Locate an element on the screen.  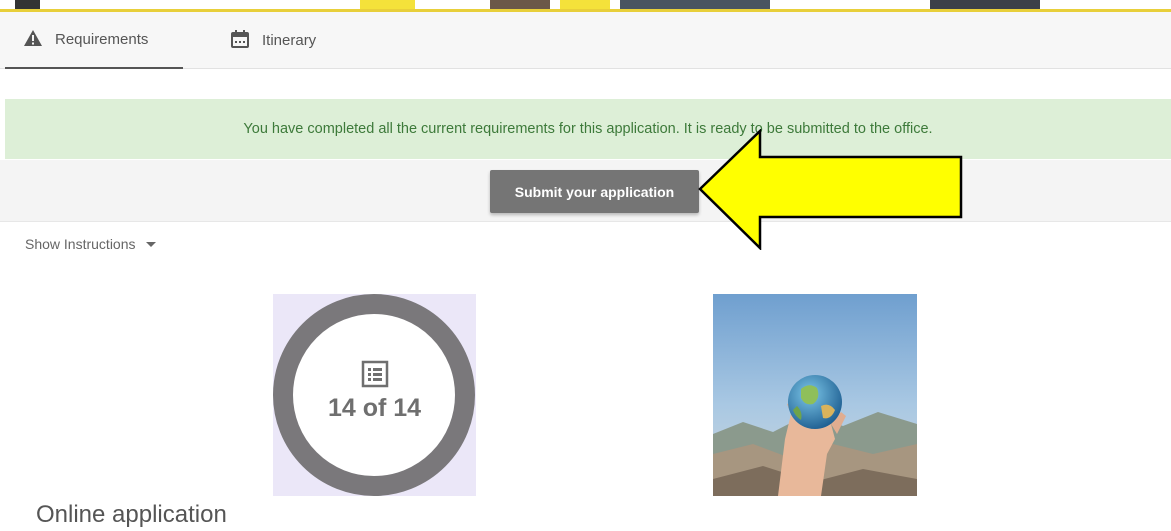
show-instructions-label: Show Instructions is located at coordinates (80, 244).